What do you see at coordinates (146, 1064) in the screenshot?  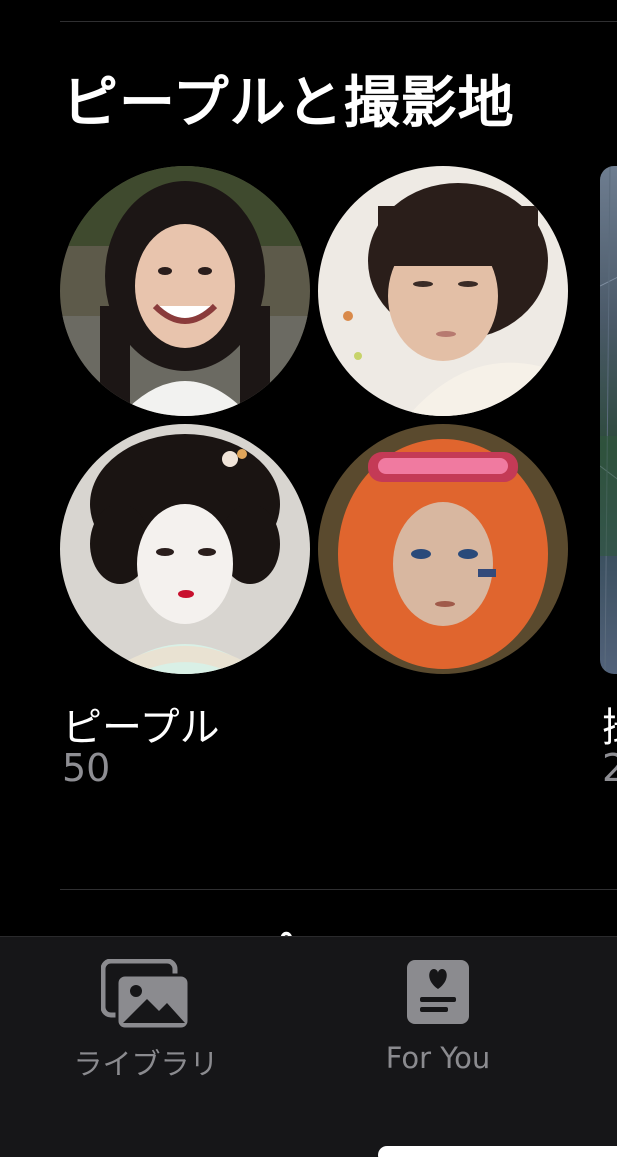 I see `tab-library-label: ライブラリ` at bounding box center [146, 1064].